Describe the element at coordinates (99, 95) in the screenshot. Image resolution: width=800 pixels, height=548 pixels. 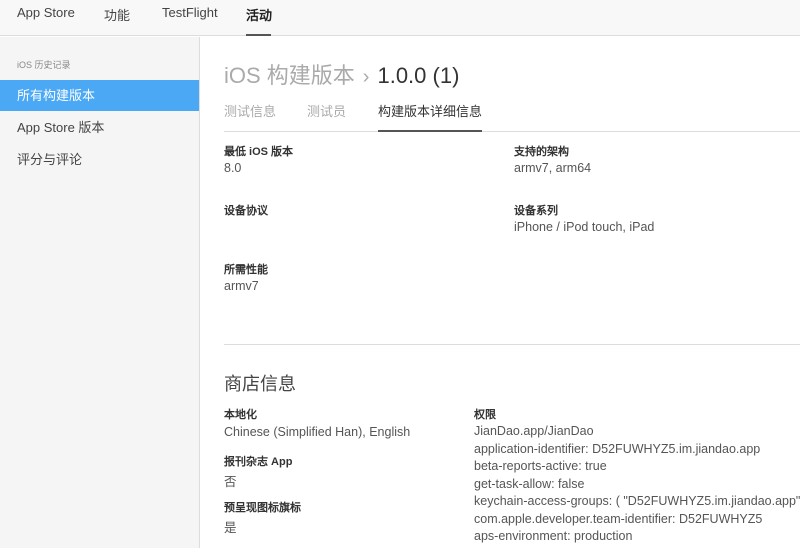
I see `sidebar-item-all-builds: 所有构建版本` at that location.